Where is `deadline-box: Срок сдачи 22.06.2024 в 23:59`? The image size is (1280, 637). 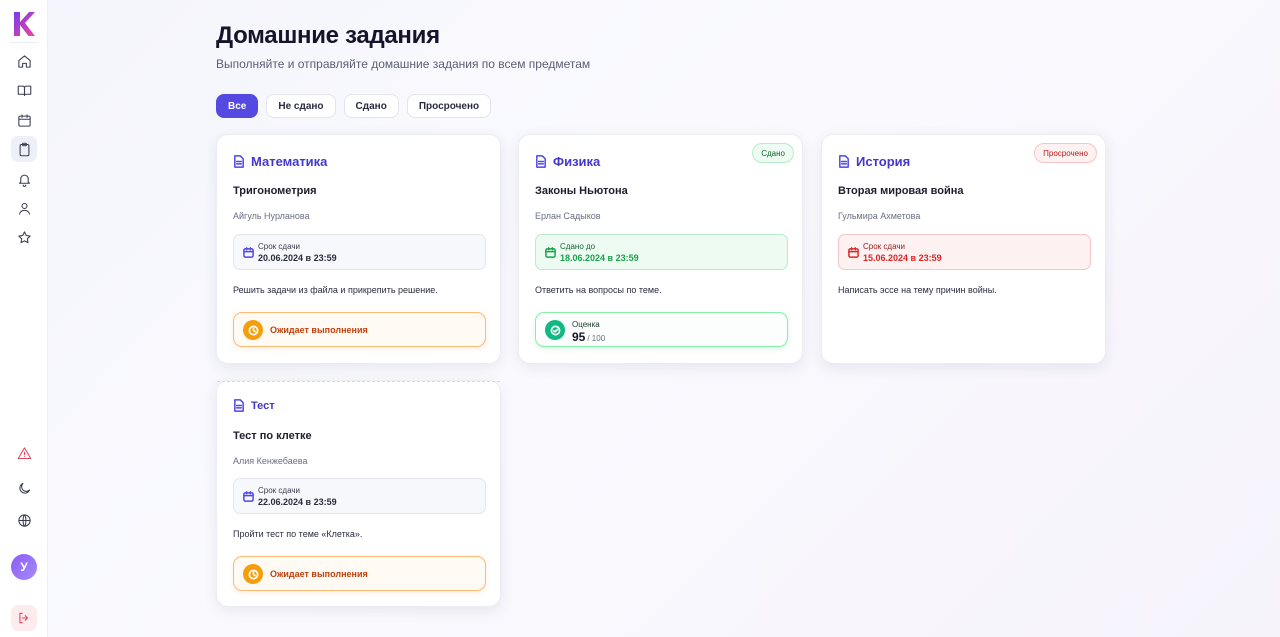 deadline-box: Срок сдачи 22.06.2024 в 23:59 is located at coordinates (359, 496).